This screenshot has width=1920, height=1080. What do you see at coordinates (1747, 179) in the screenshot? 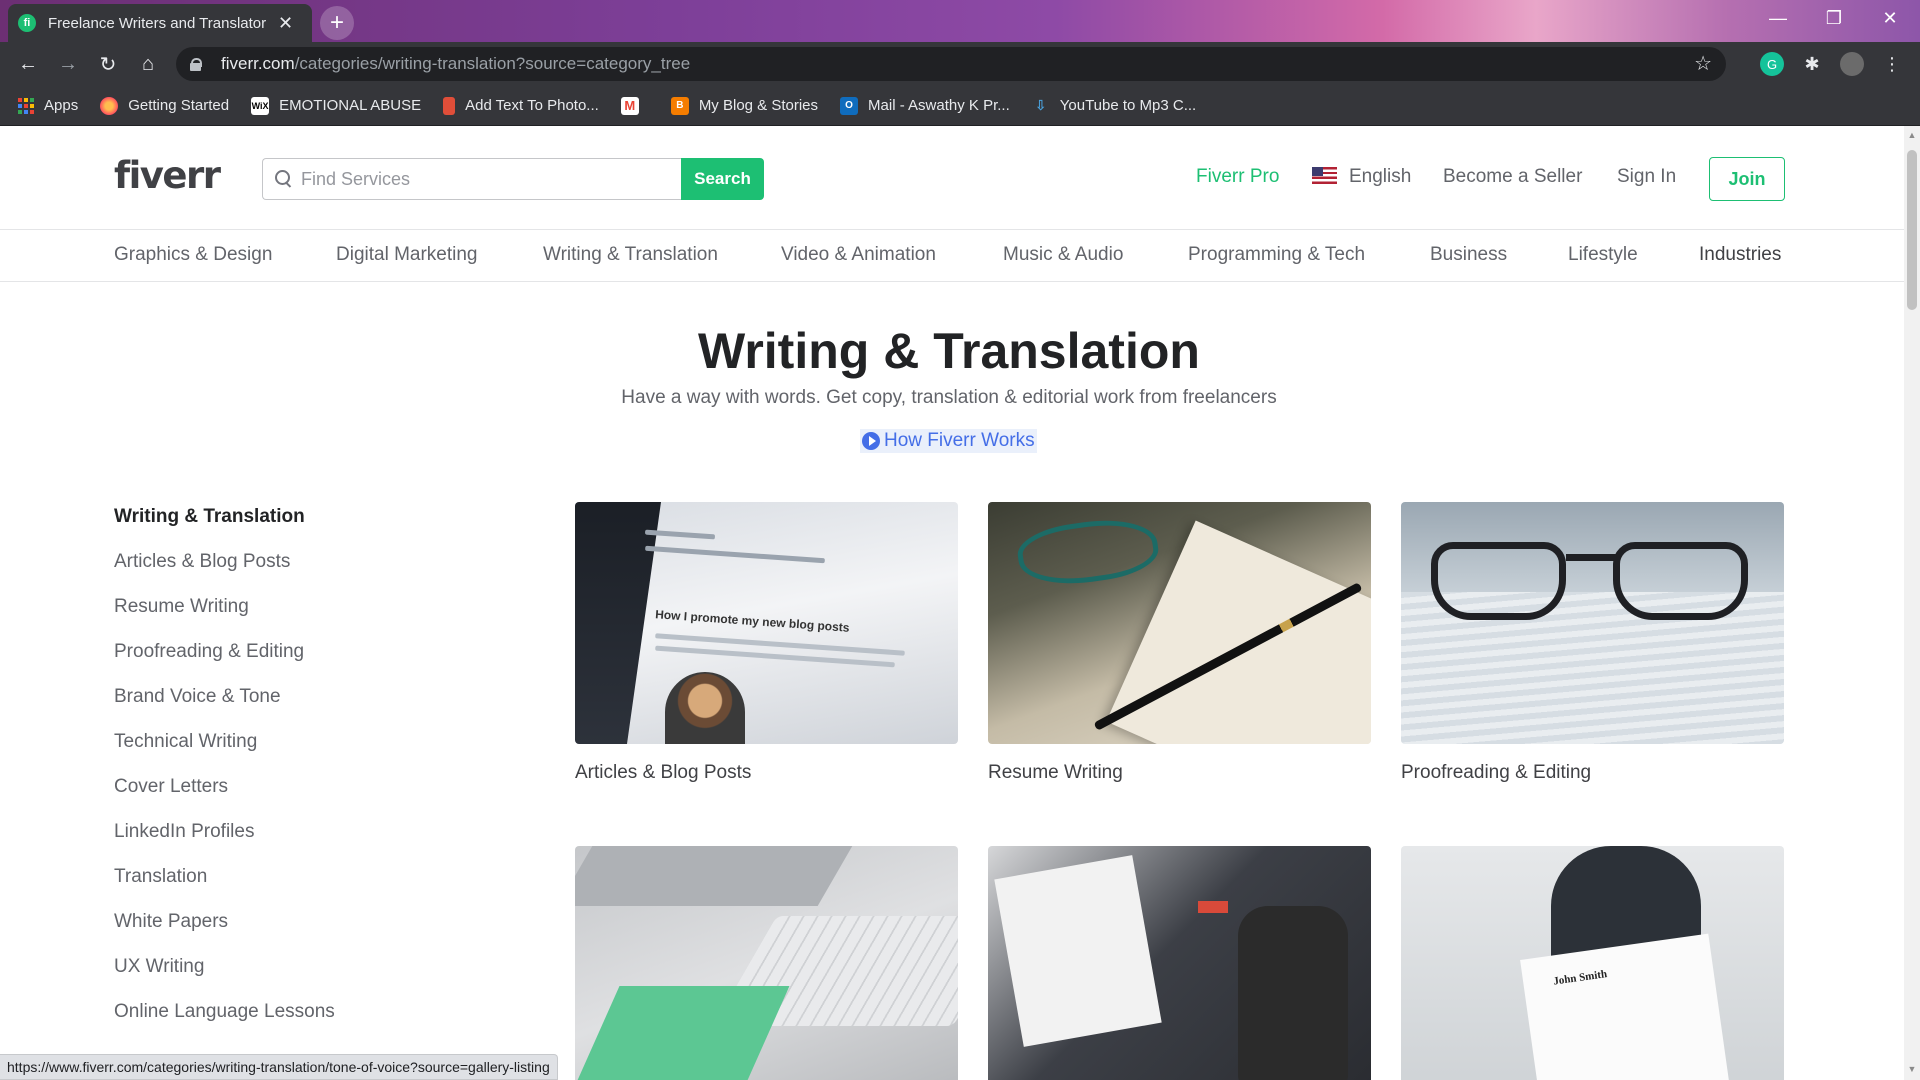
I see `join-button: Join` at bounding box center [1747, 179].